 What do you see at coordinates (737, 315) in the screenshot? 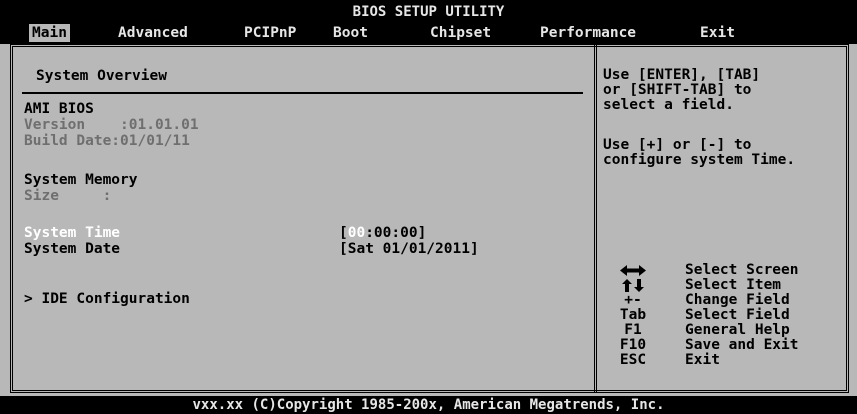
I see `key-desc: Select Field` at bounding box center [737, 315].